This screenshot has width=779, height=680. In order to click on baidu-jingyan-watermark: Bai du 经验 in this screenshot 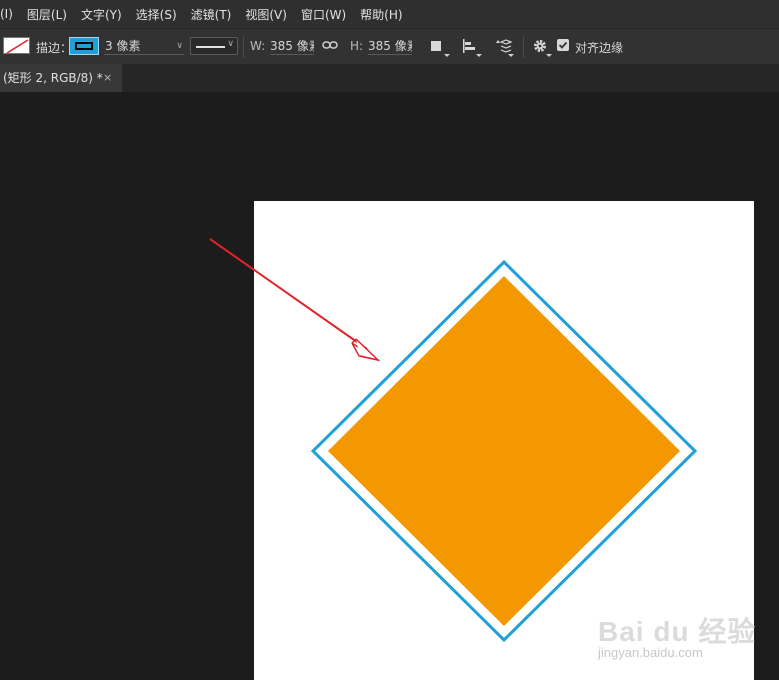, I will do `click(677, 631)`.